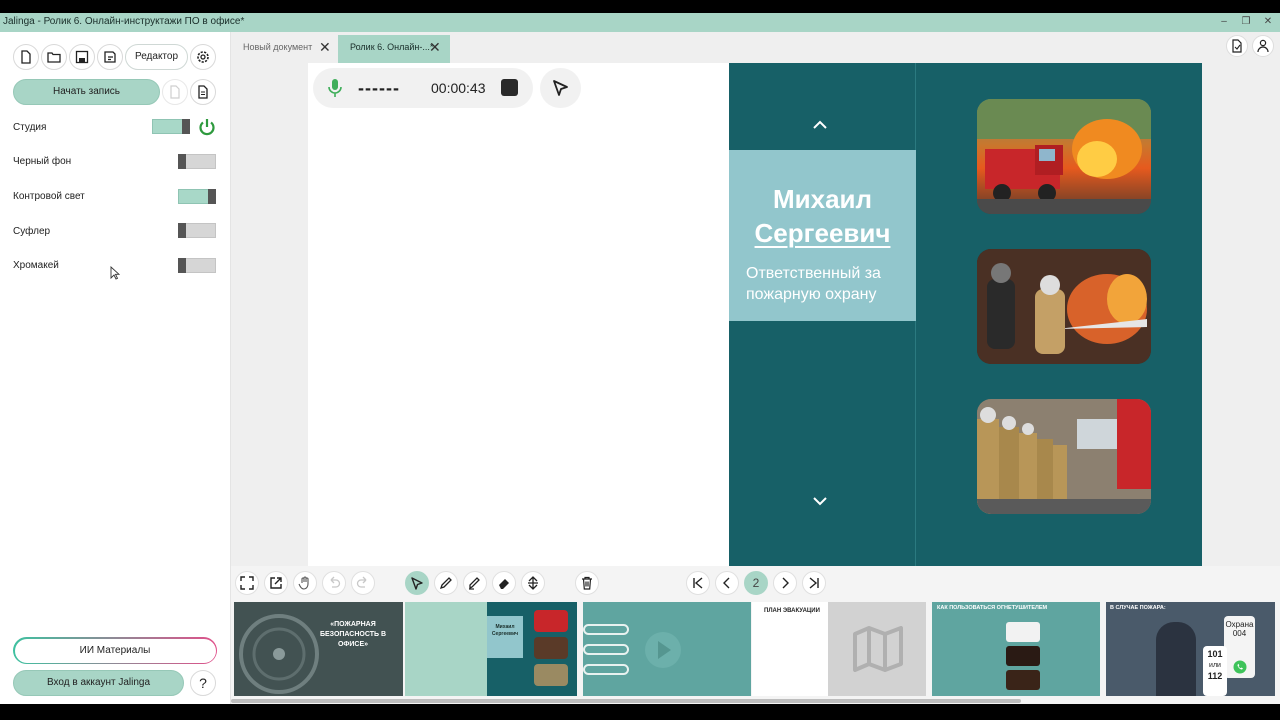 Image resolution: width=1280 pixels, height=720 pixels. Describe the element at coordinates (1224, 22) in the screenshot. I see `minimize-button: –` at that location.